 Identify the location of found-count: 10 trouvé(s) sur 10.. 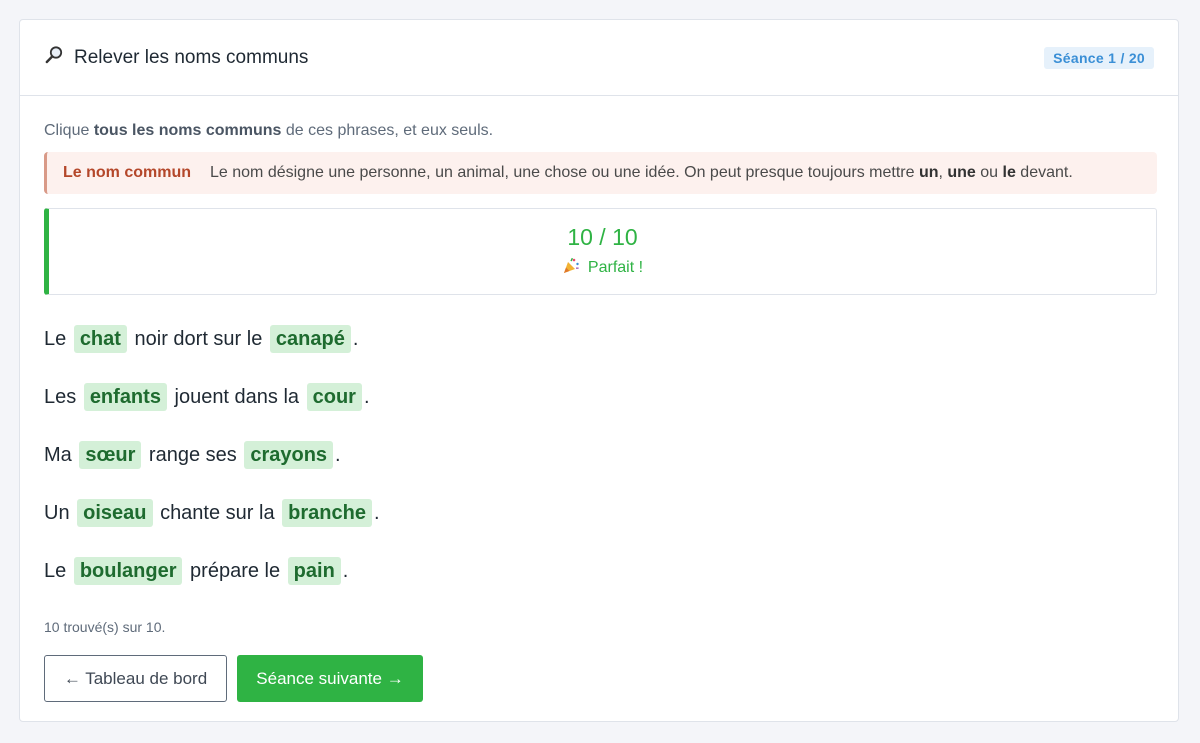
(105, 627).